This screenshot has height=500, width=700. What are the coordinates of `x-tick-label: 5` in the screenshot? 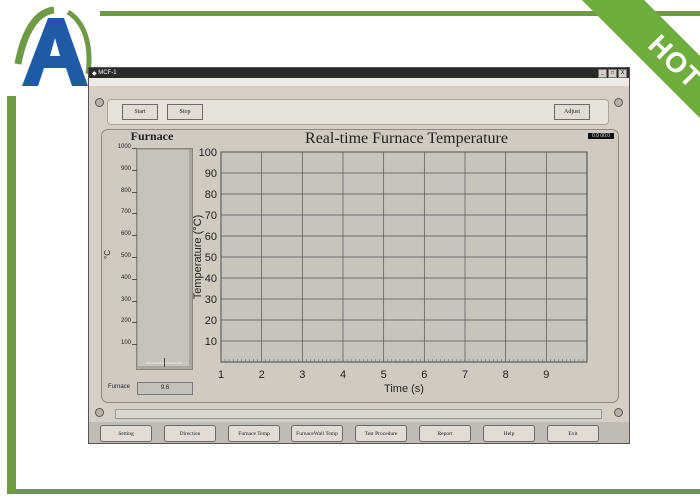 It's located at (384, 375).